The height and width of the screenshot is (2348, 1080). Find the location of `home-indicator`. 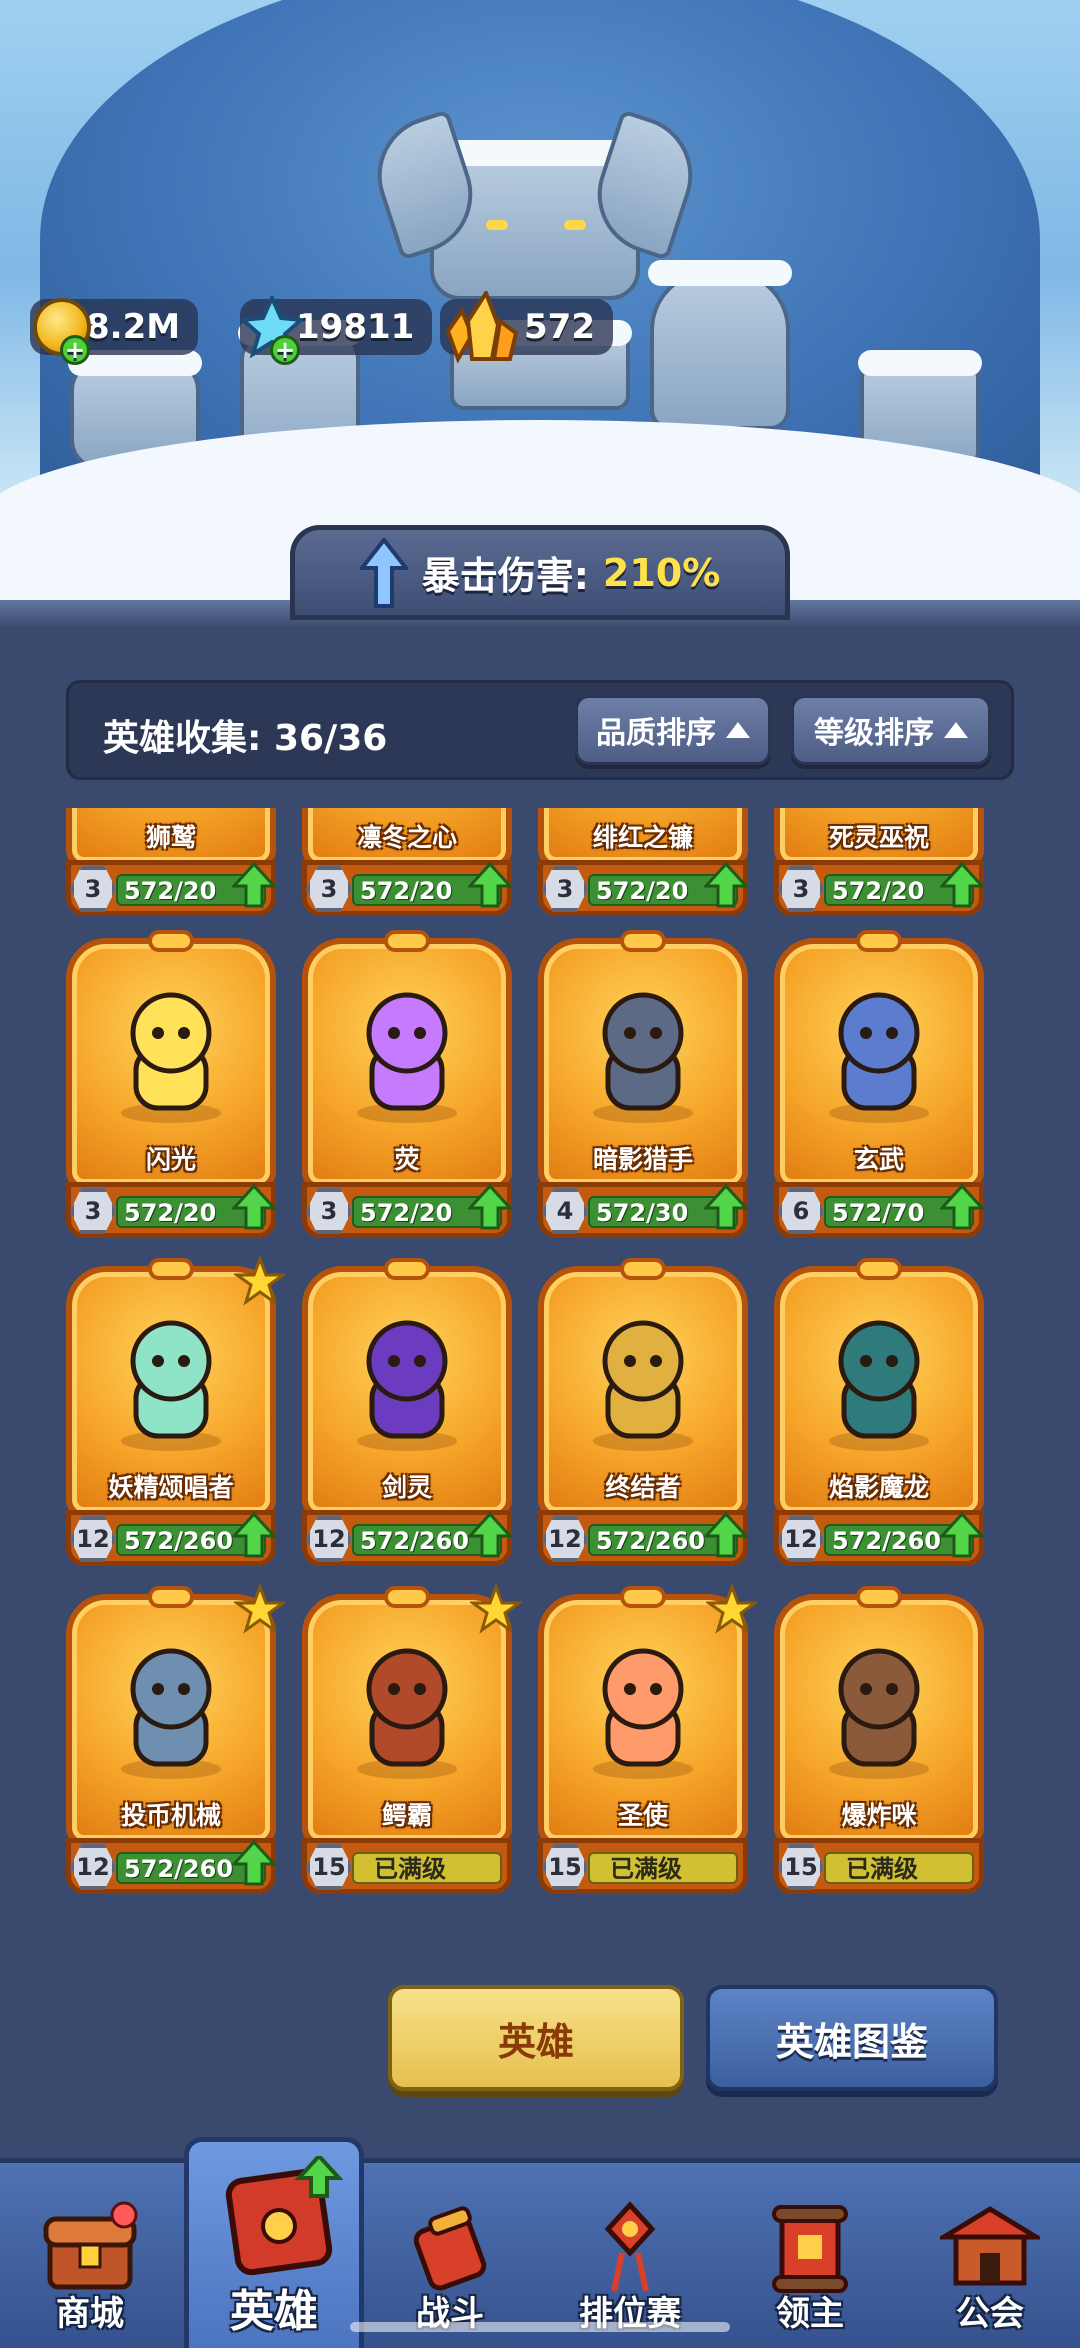

home-indicator is located at coordinates (540, 2327).